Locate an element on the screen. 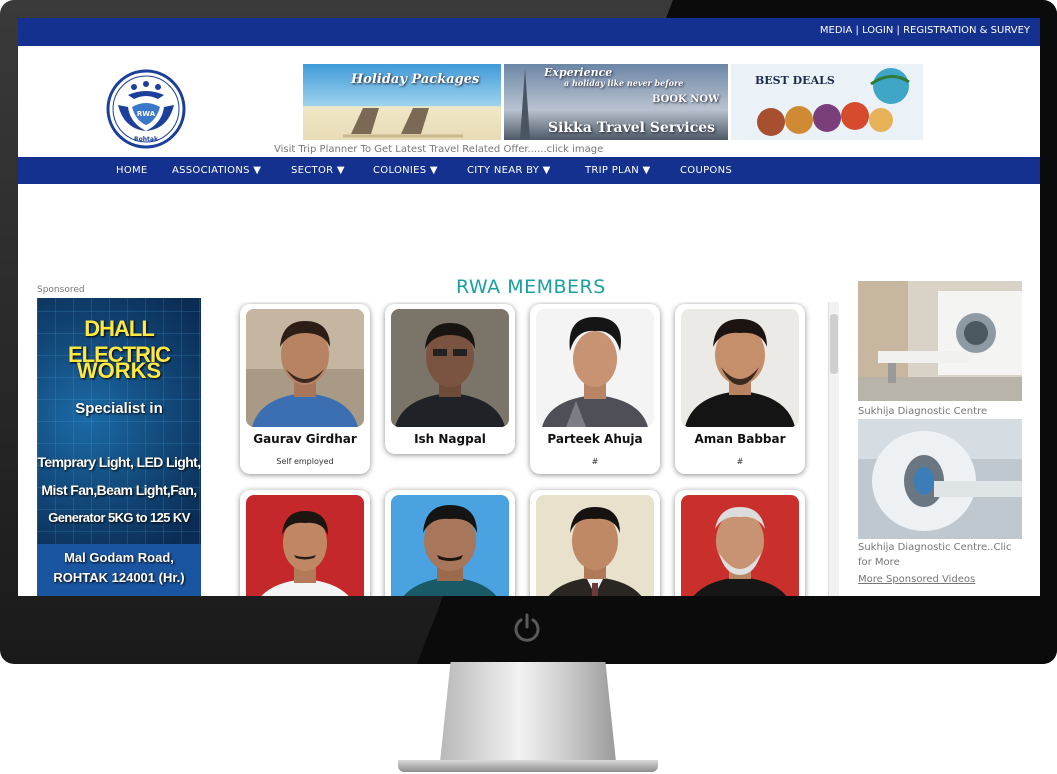  media-link: MEDIA is located at coordinates (836, 30).